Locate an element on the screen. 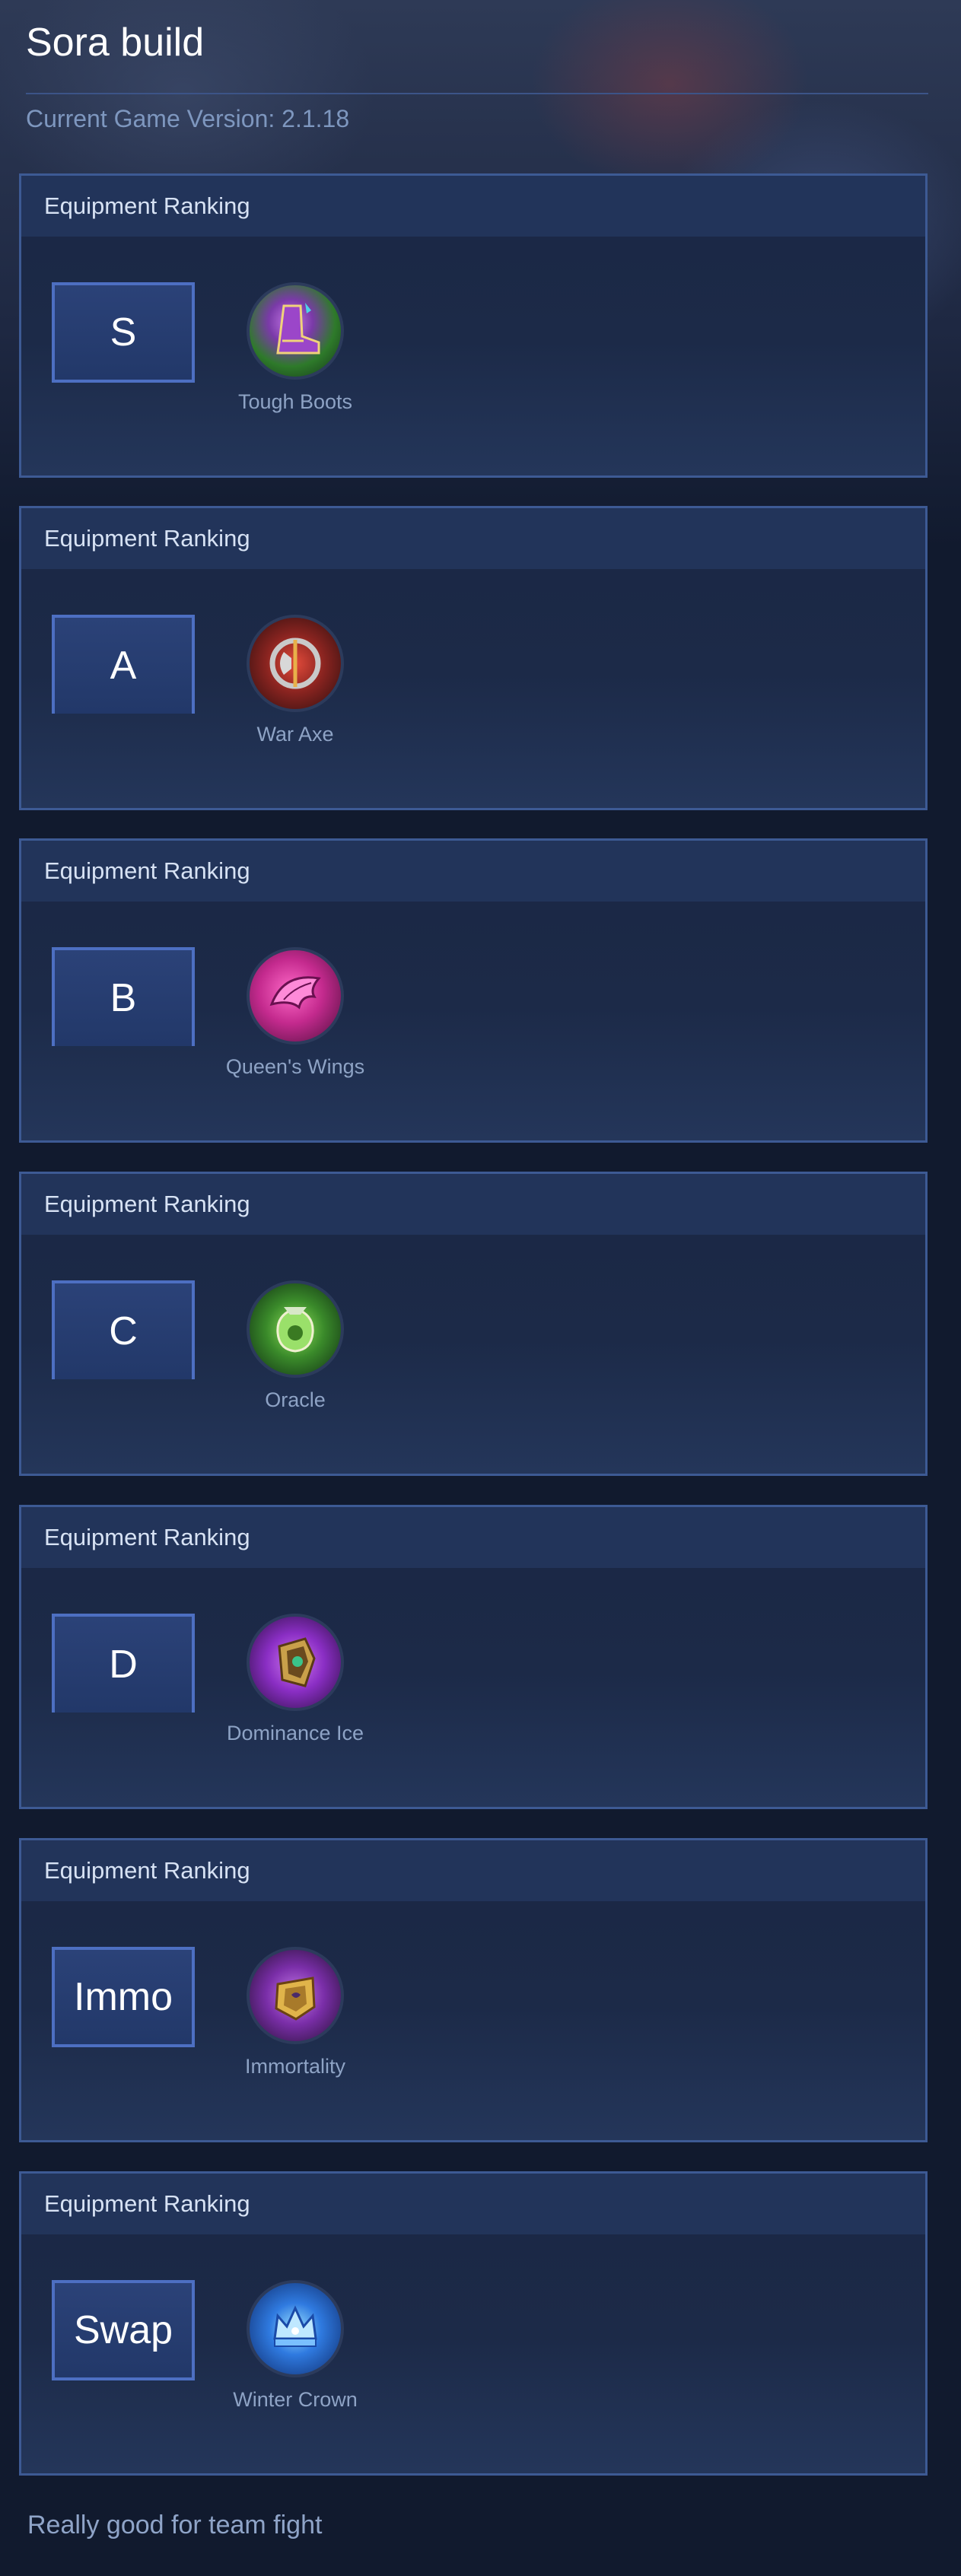 This screenshot has height=2576, width=961. equipment-ranking-card: Equipment Ranking B Queen's Wings is located at coordinates (473, 991).